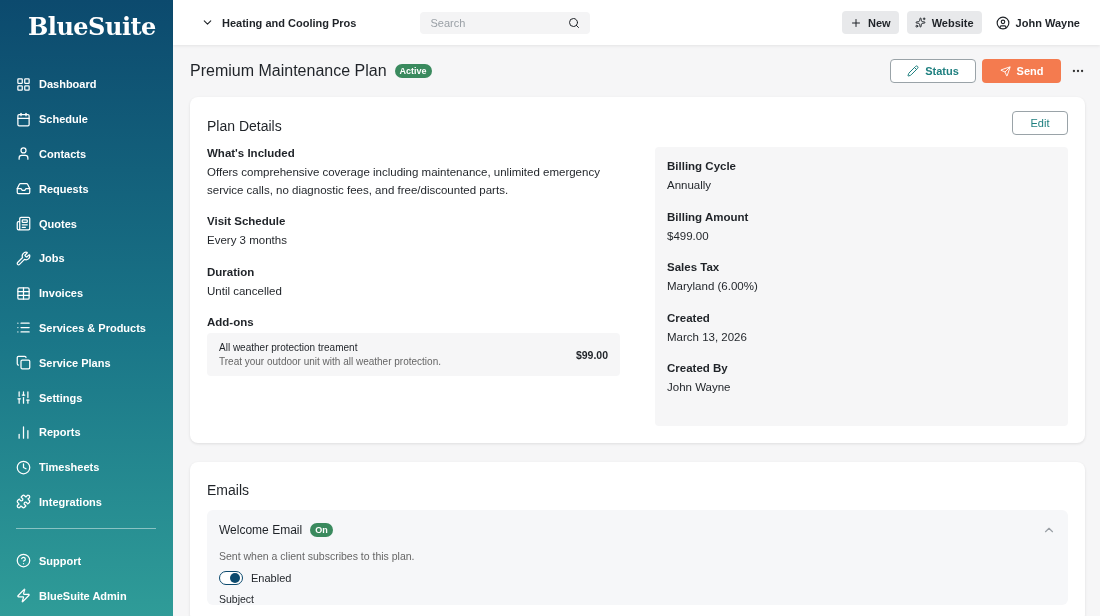 Image resolution: width=1100 pixels, height=616 pixels. Describe the element at coordinates (330, 361) in the screenshot. I see `addon-description: Treat your outdoor unit with all weather protection.` at that location.